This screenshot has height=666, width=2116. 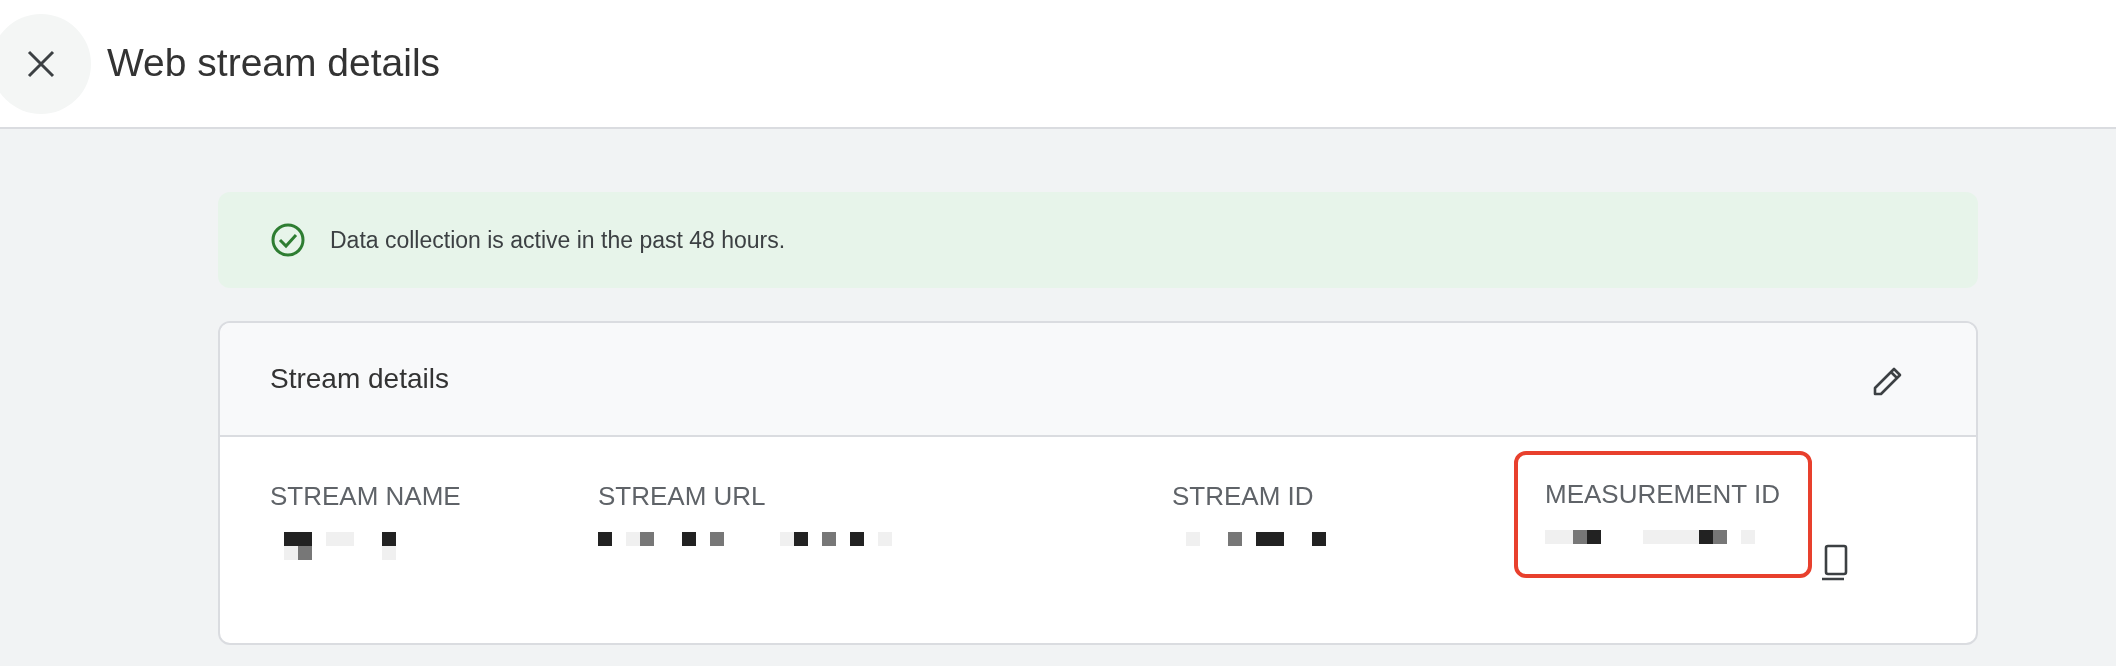 I want to click on field-label: STREAM URL, so click(x=682, y=496).